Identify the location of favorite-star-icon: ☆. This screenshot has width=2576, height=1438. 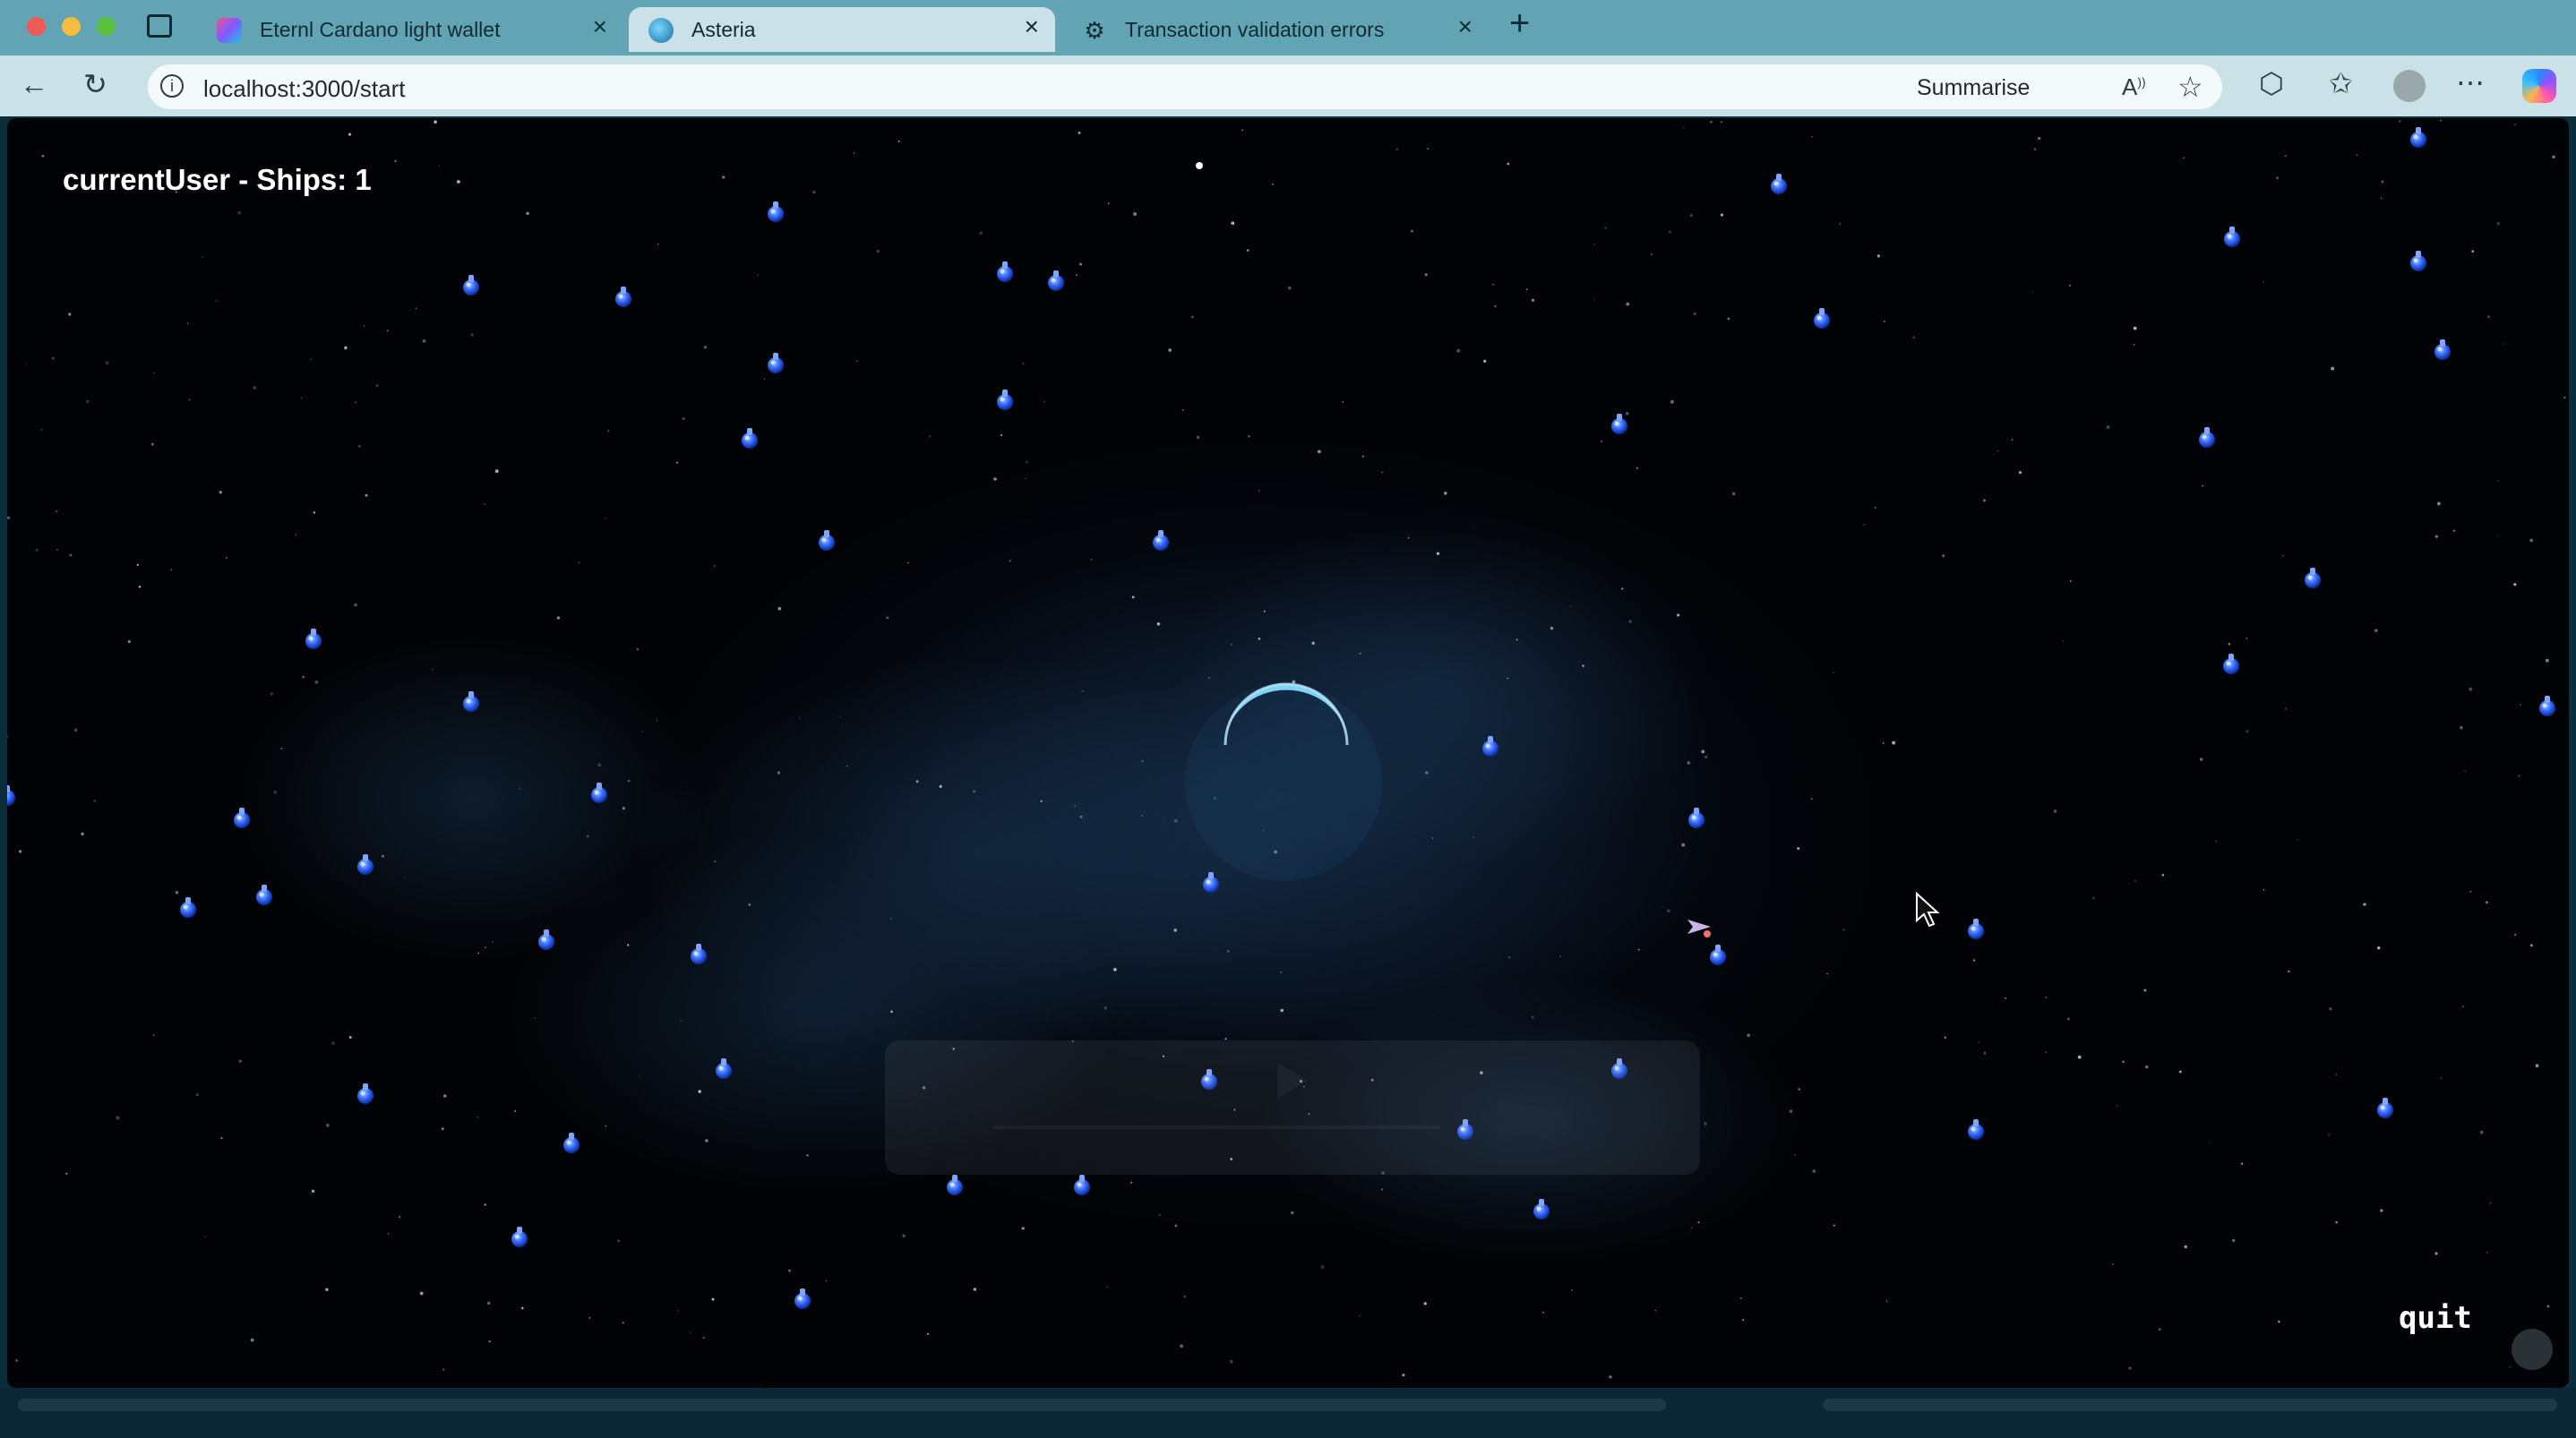
(2190, 87).